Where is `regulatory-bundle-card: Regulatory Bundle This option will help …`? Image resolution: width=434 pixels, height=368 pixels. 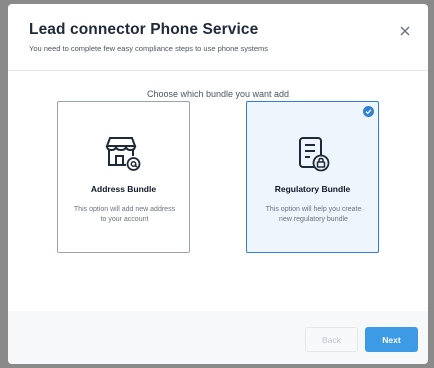 regulatory-bundle-card: Regulatory Bundle This option will help … is located at coordinates (312, 177).